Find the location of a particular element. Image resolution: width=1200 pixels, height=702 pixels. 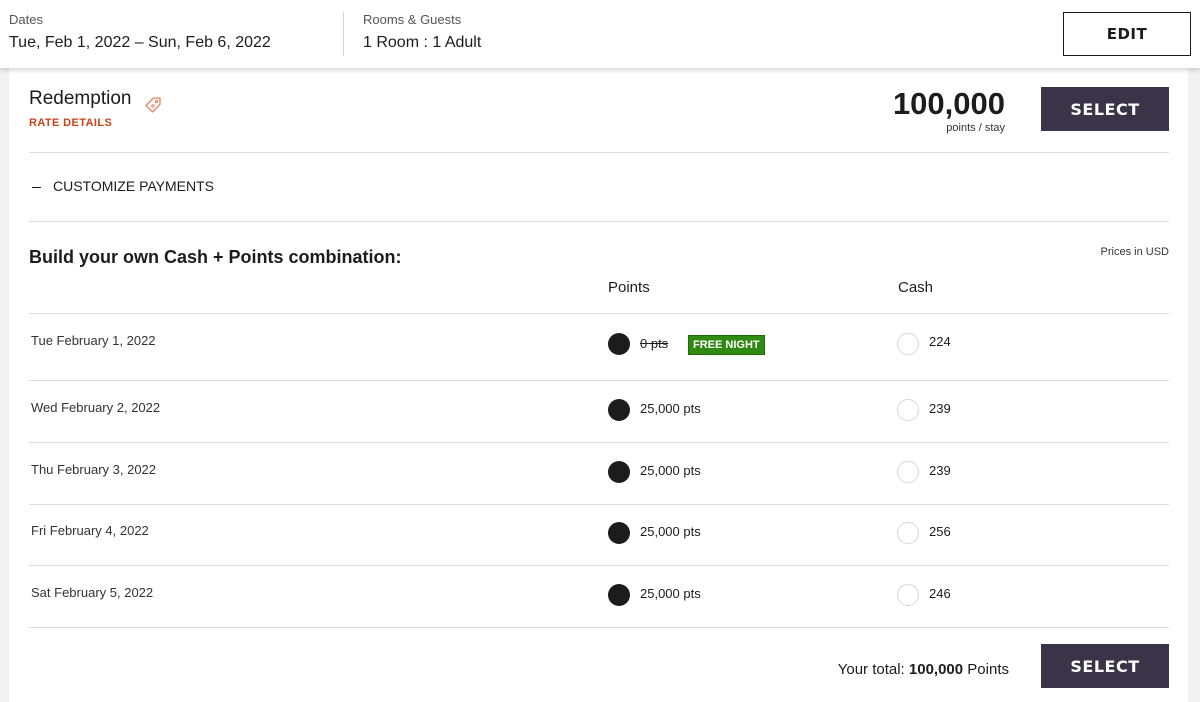

rooms-guests-value: 1 Room : 1 Adult is located at coordinates (422, 42).